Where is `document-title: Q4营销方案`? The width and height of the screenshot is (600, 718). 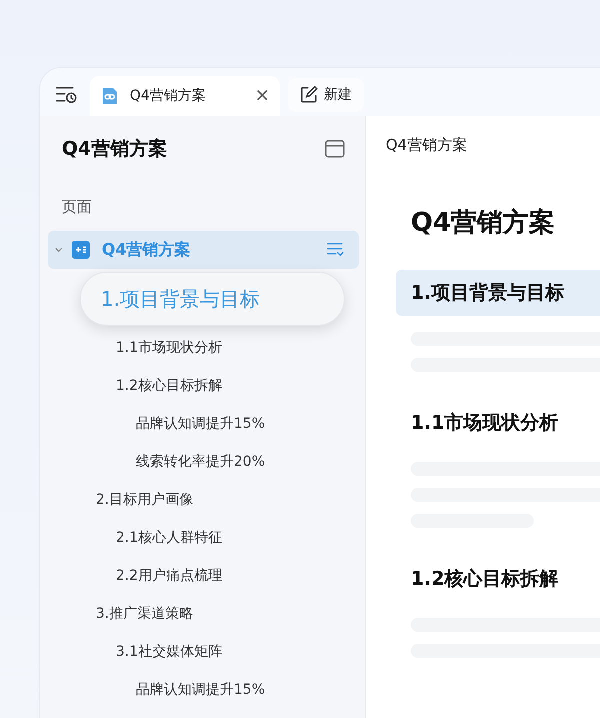
document-title: Q4营销方案 is located at coordinates (483, 223).